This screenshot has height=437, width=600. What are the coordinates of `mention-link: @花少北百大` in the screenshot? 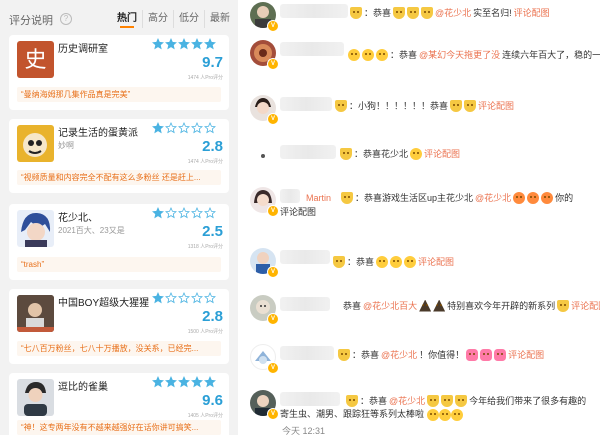 It's located at (390, 305).